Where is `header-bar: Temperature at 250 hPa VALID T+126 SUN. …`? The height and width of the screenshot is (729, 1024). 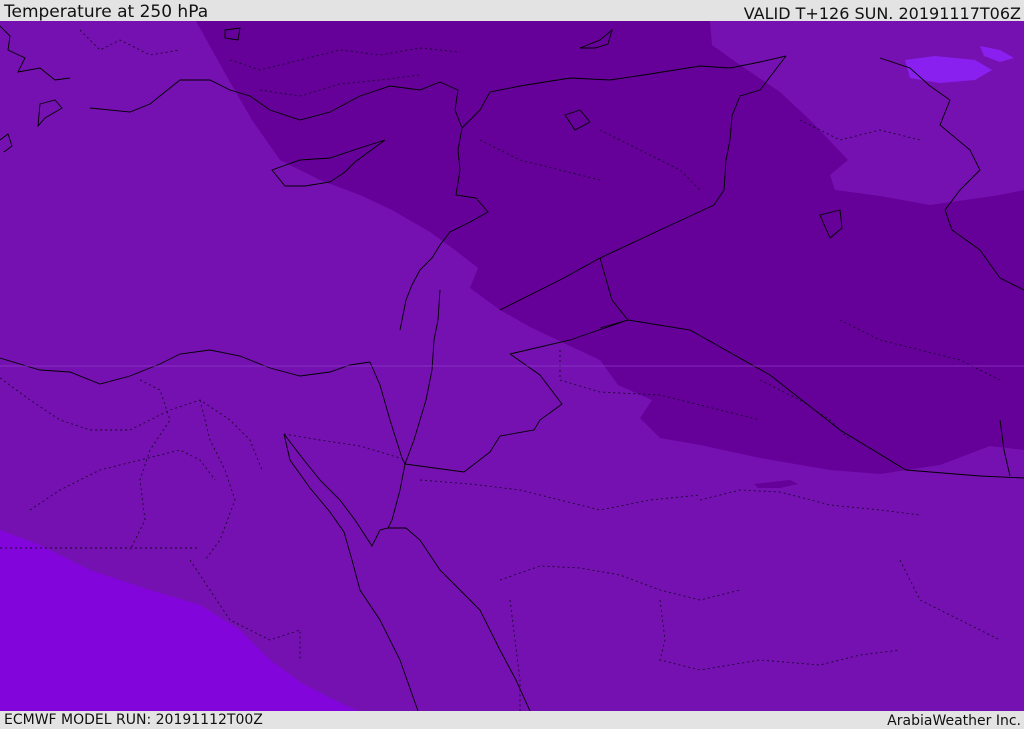 header-bar: Temperature at 250 hPa VALID T+126 SUN. … is located at coordinates (512, 11).